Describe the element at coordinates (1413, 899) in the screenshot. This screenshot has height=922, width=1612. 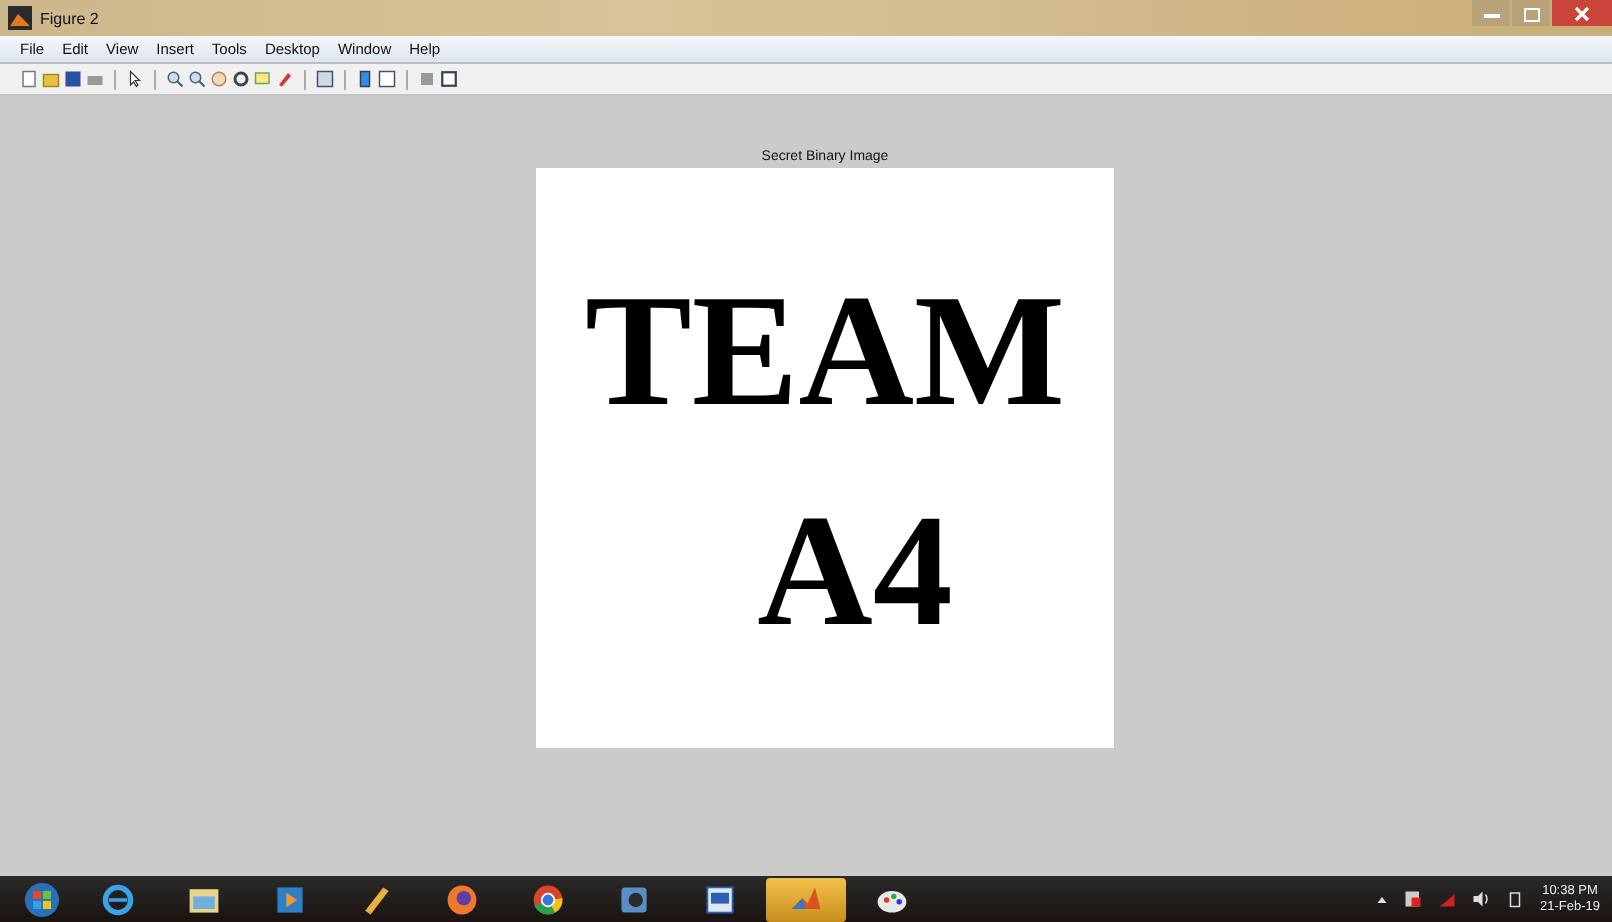
I see `flag-icon` at that location.